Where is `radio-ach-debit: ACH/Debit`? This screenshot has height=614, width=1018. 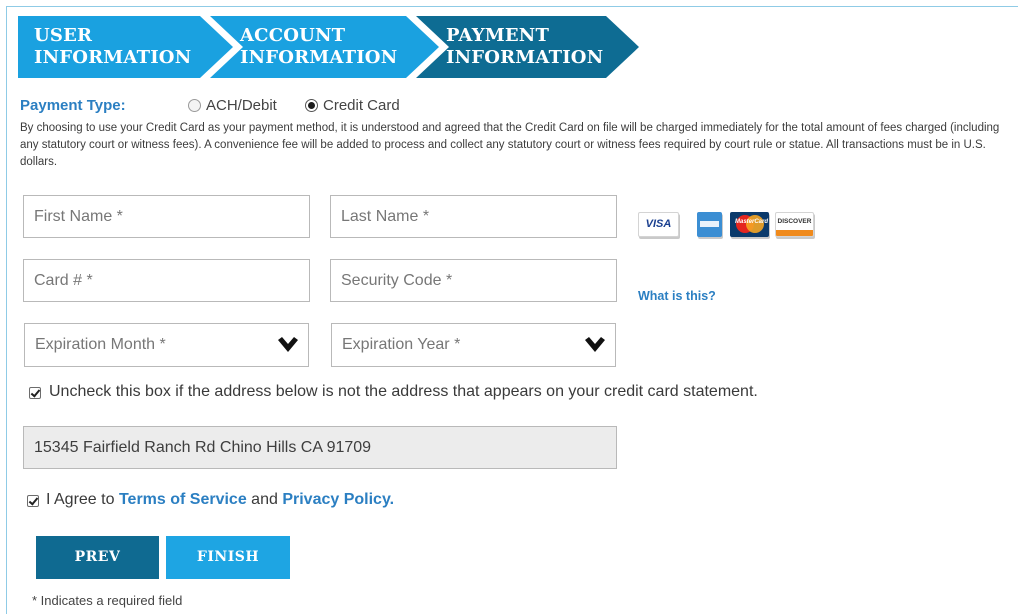
radio-ach-debit: ACH/Debit is located at coordinates (232, 105).